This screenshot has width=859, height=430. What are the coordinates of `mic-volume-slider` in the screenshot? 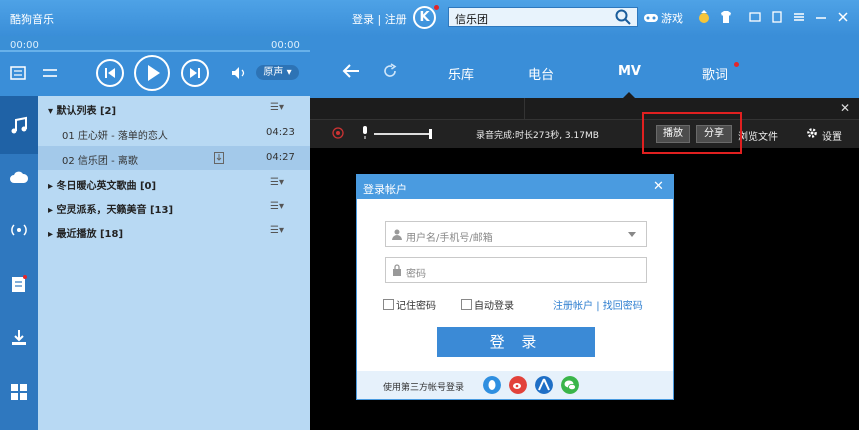 It's located at (402, 134).